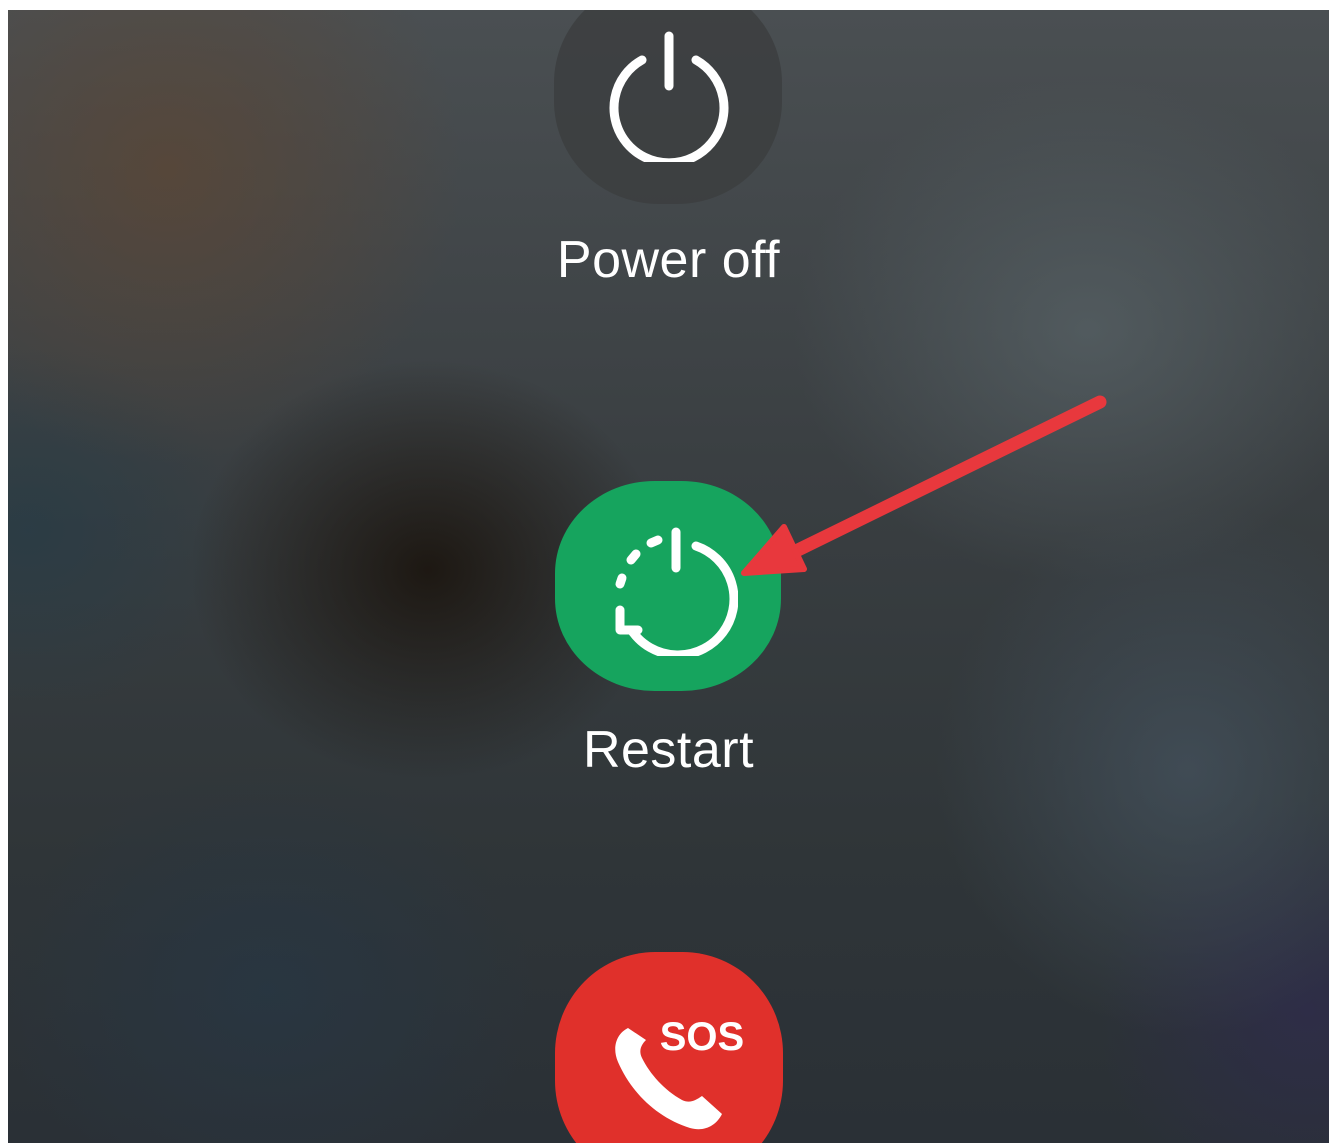 The height and width of the screenshot is (1143, 1329). I want to click on power-icon, so click(669, 96).